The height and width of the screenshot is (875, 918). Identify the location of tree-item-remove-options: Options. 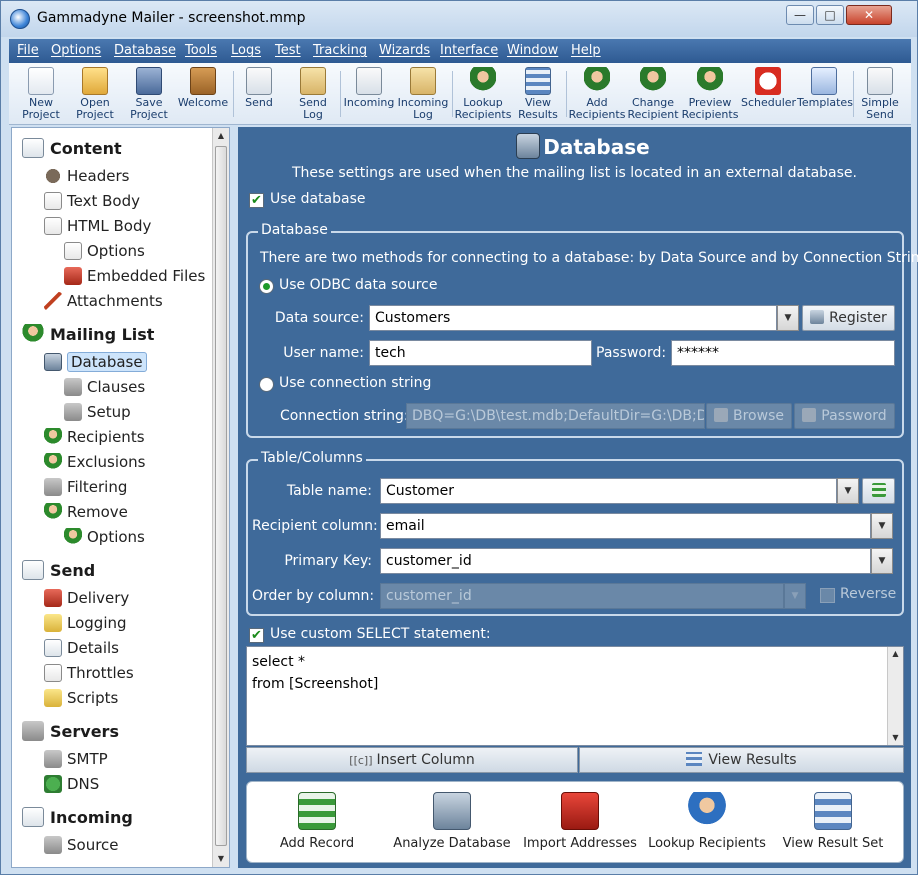
(104, 537).